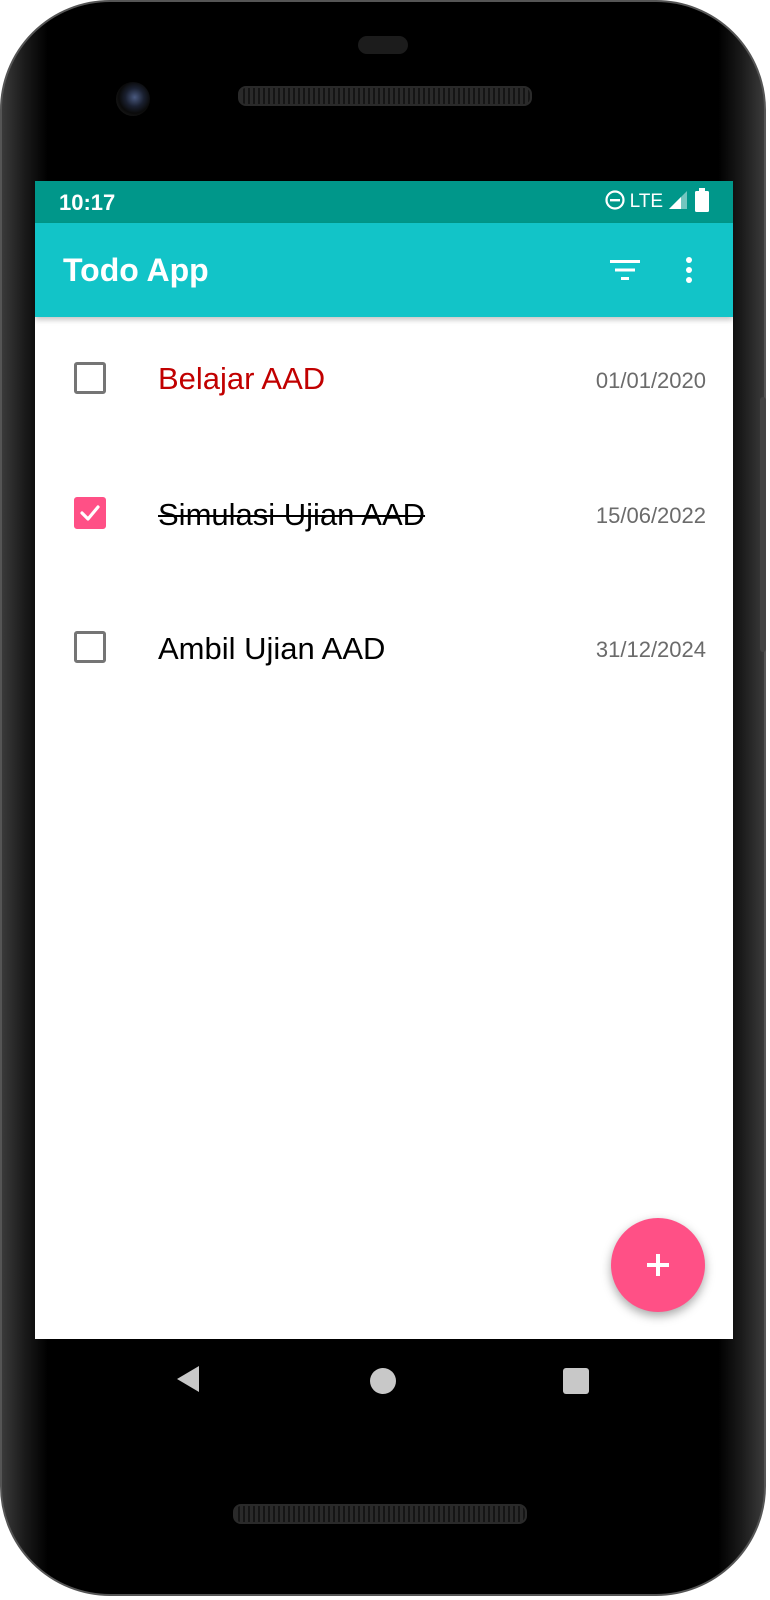 This screenshot has width=770, height=1600. Describe the element at coordinates (133, 99) in the screenshot. I see `front-camera` at that location.